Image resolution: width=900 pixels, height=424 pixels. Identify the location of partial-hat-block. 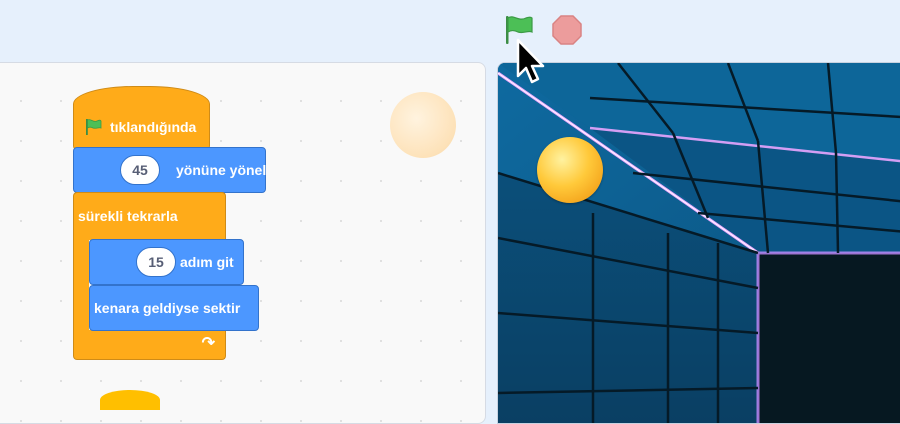
(130, 400).